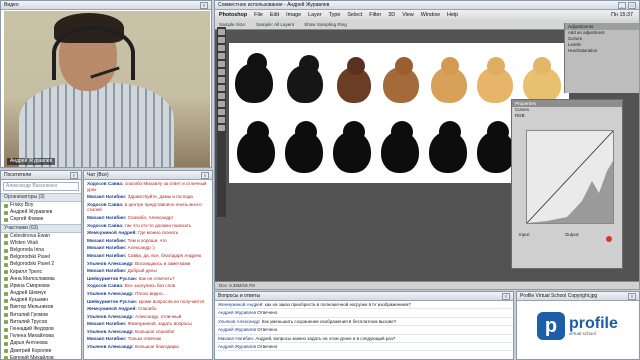 The height and width of the screenshot is (360, 640). I want to click on marquee-tool-icon, so click(221, 40).